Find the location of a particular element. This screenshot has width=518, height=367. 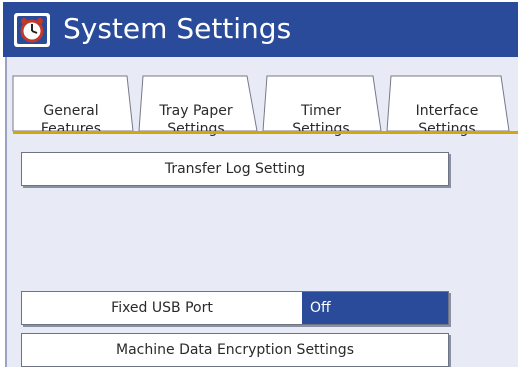

fixed-usb-port-label: Fixed USB Port is located at coordinates (162, 308).